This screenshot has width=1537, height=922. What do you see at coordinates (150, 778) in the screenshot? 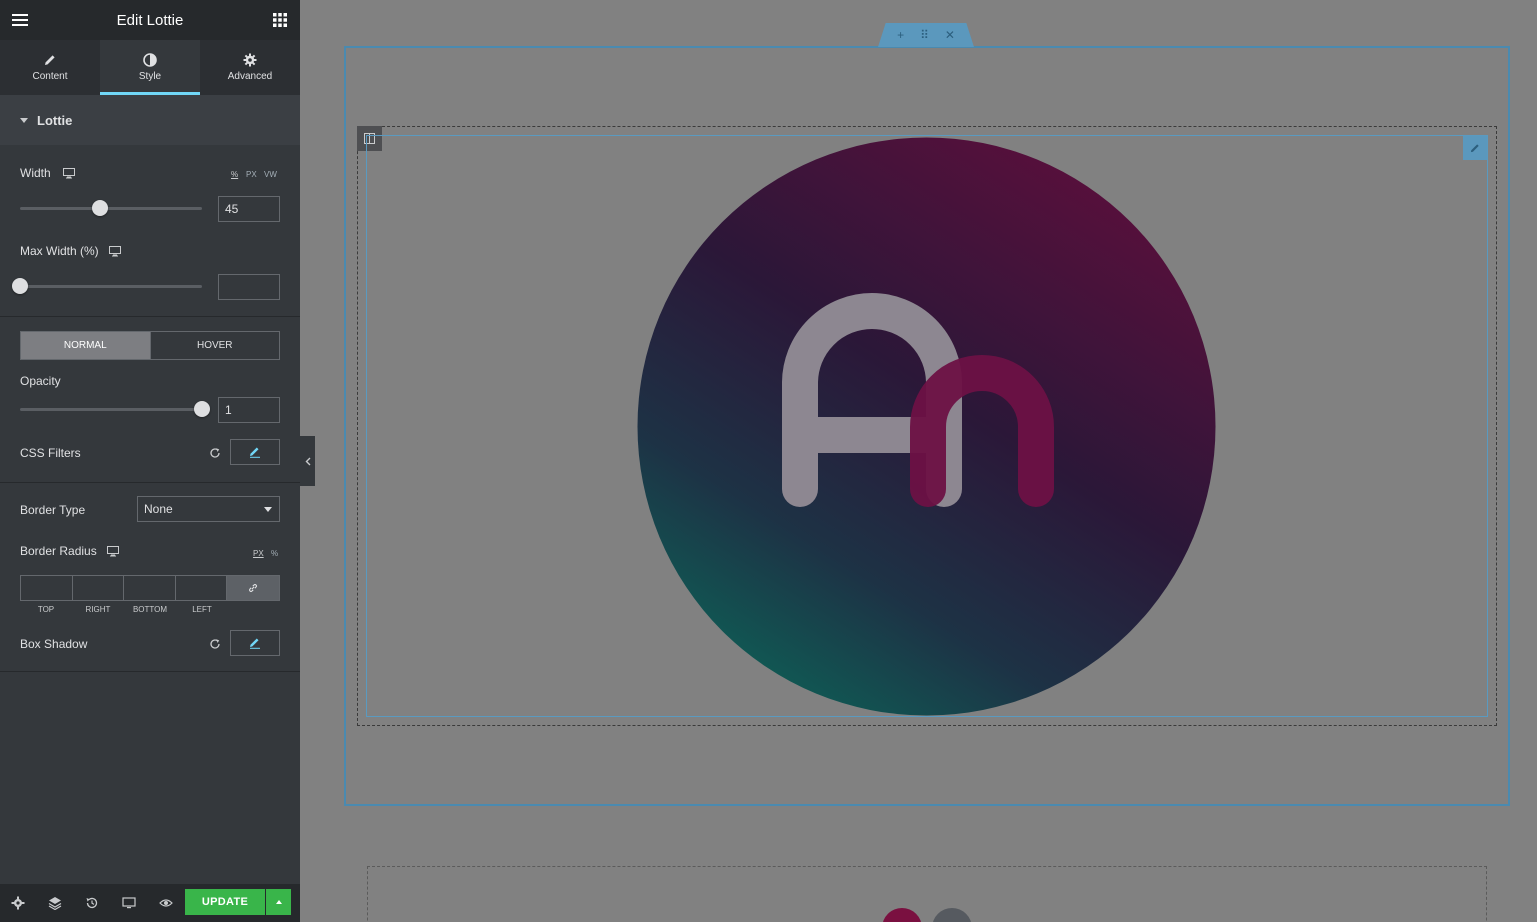
I see `panel-empty-area` at bounding box center [150, 778].